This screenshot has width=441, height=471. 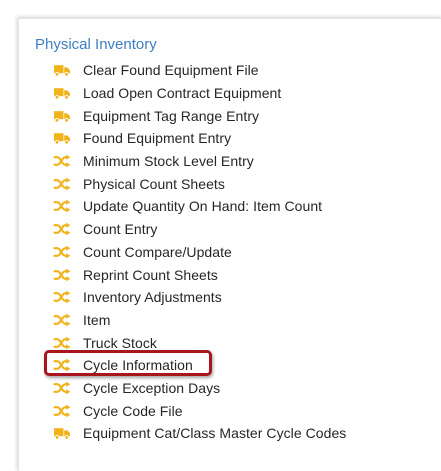 I want to click on menu-item-equipment-cat-class-master-cycle-codes: Equipment Cat/Class Master Cycle Codes, so click(x=199, y=433).